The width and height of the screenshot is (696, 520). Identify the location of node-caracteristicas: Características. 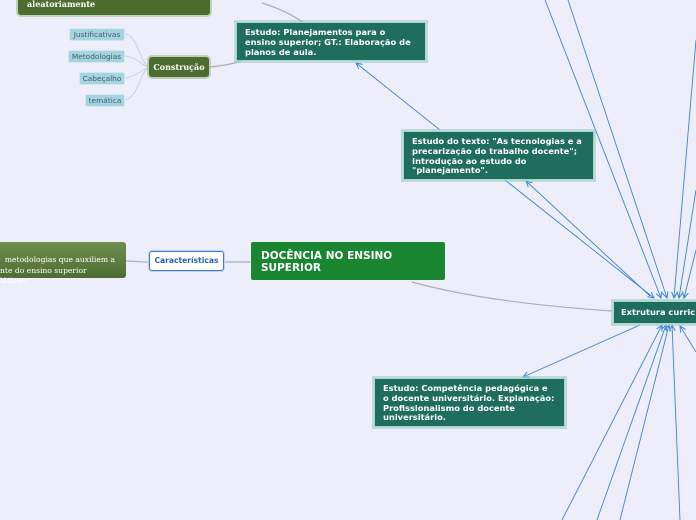
(186, 261).